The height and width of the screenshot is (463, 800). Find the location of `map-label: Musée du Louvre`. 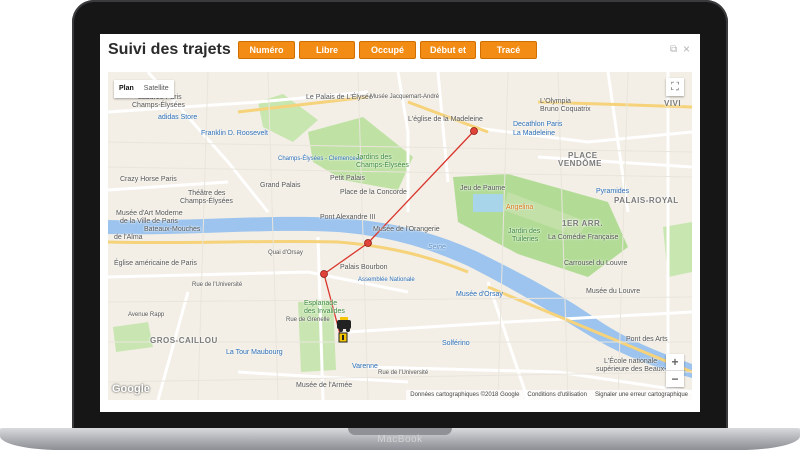

map-label: Musée du Louvre is located at coordinates (613, 291).